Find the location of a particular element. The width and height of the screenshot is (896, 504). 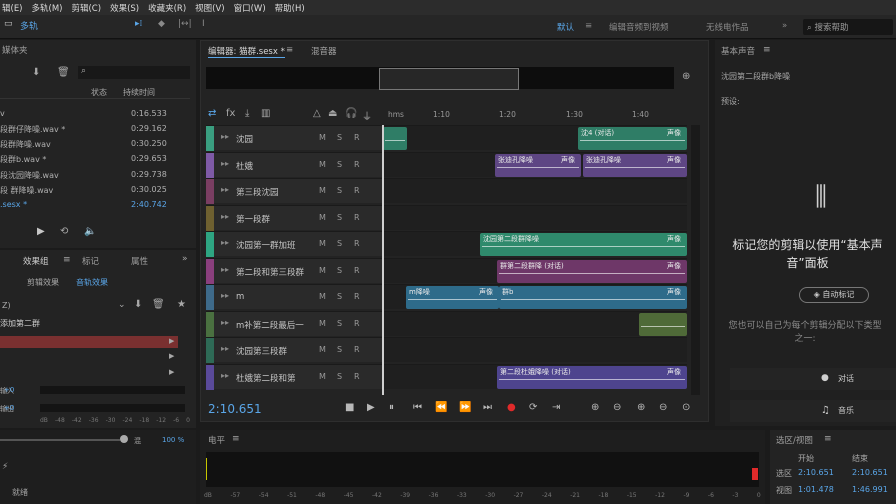

waveform-icon: ▭ is located at coordinates (8, 24).